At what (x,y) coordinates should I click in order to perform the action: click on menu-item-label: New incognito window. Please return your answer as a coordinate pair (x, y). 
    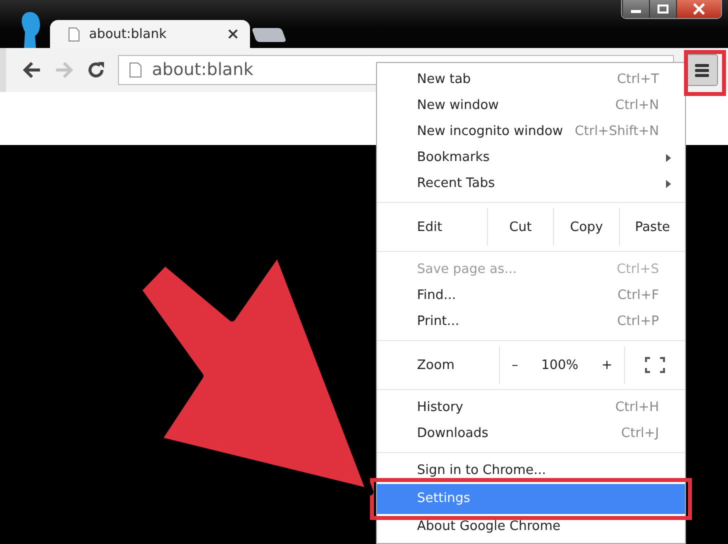
    Looking at the image, I should click on (490, 132).